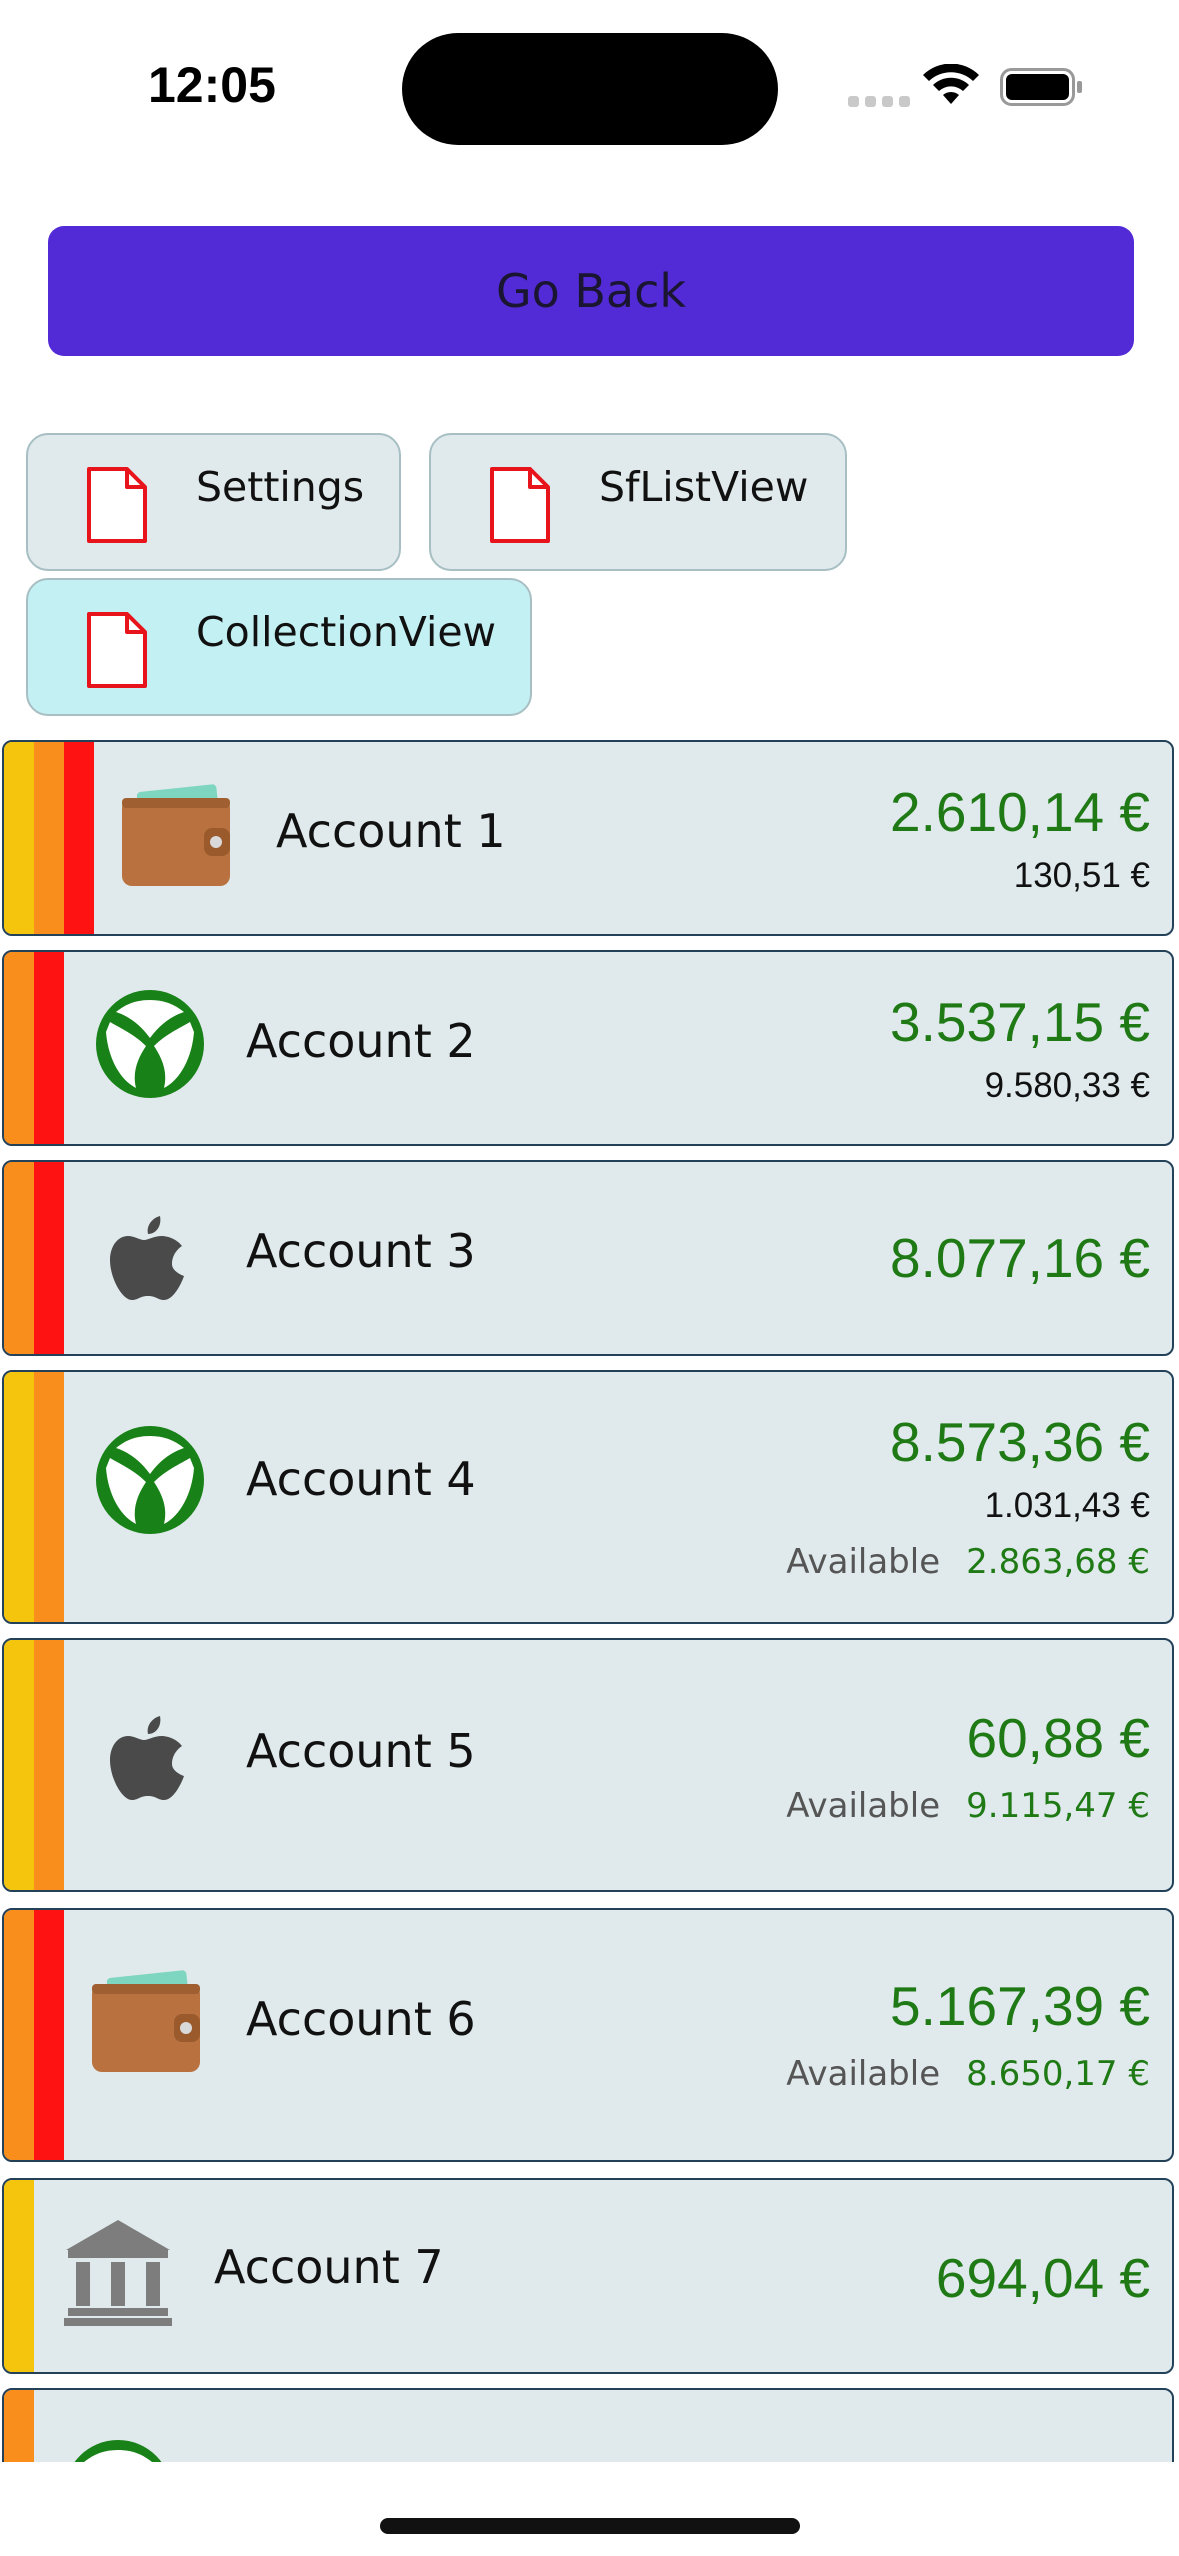  What do you see at coordinates (361, 1251) in the screenshot?
I see `account-name: Account 3` at bounding box center [361, 1251].